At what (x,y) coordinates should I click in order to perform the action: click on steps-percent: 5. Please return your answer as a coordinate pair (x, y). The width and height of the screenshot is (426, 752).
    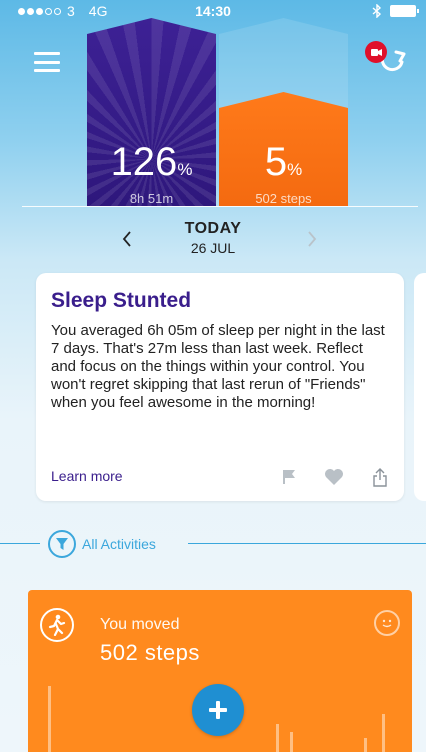
    Looking at the image, I should click on (276, 162).